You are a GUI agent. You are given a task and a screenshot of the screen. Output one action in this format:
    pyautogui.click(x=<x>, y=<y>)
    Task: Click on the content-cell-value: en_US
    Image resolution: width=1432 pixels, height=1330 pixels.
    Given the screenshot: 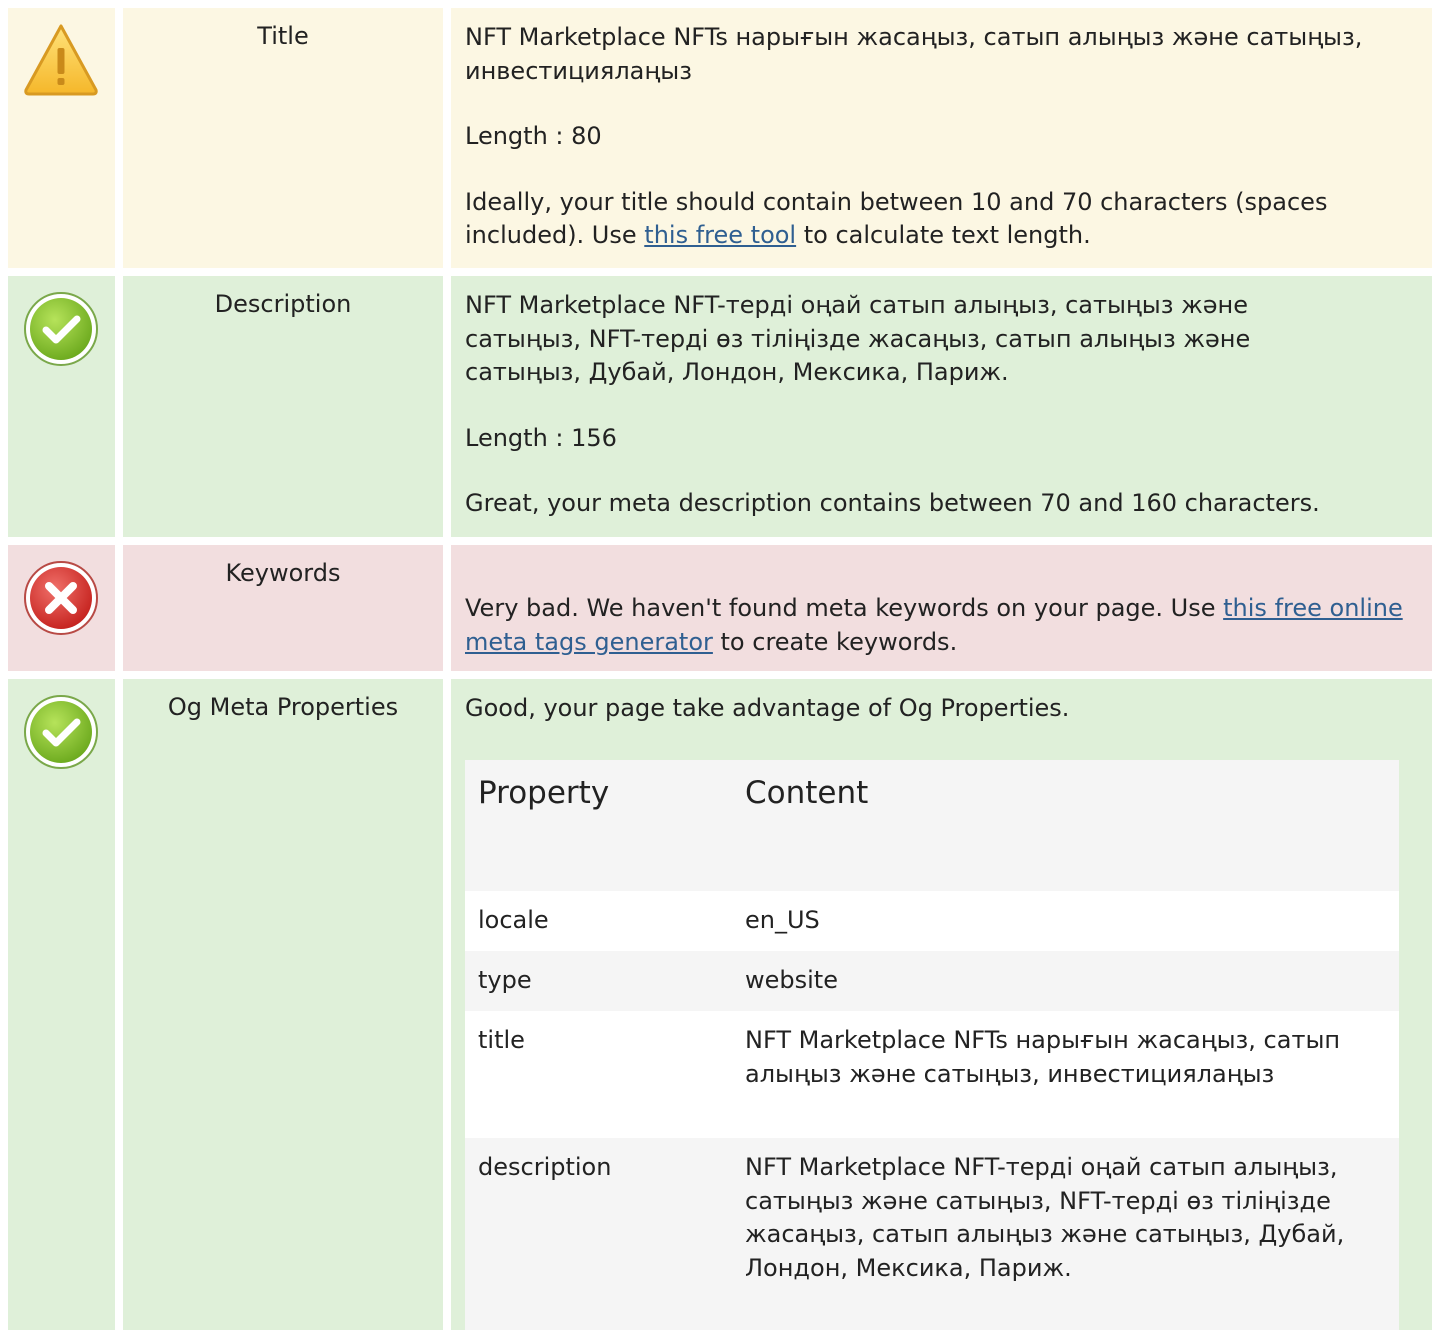 What is the action you would take?
    pyautogui.click(x=782, y=920)
    